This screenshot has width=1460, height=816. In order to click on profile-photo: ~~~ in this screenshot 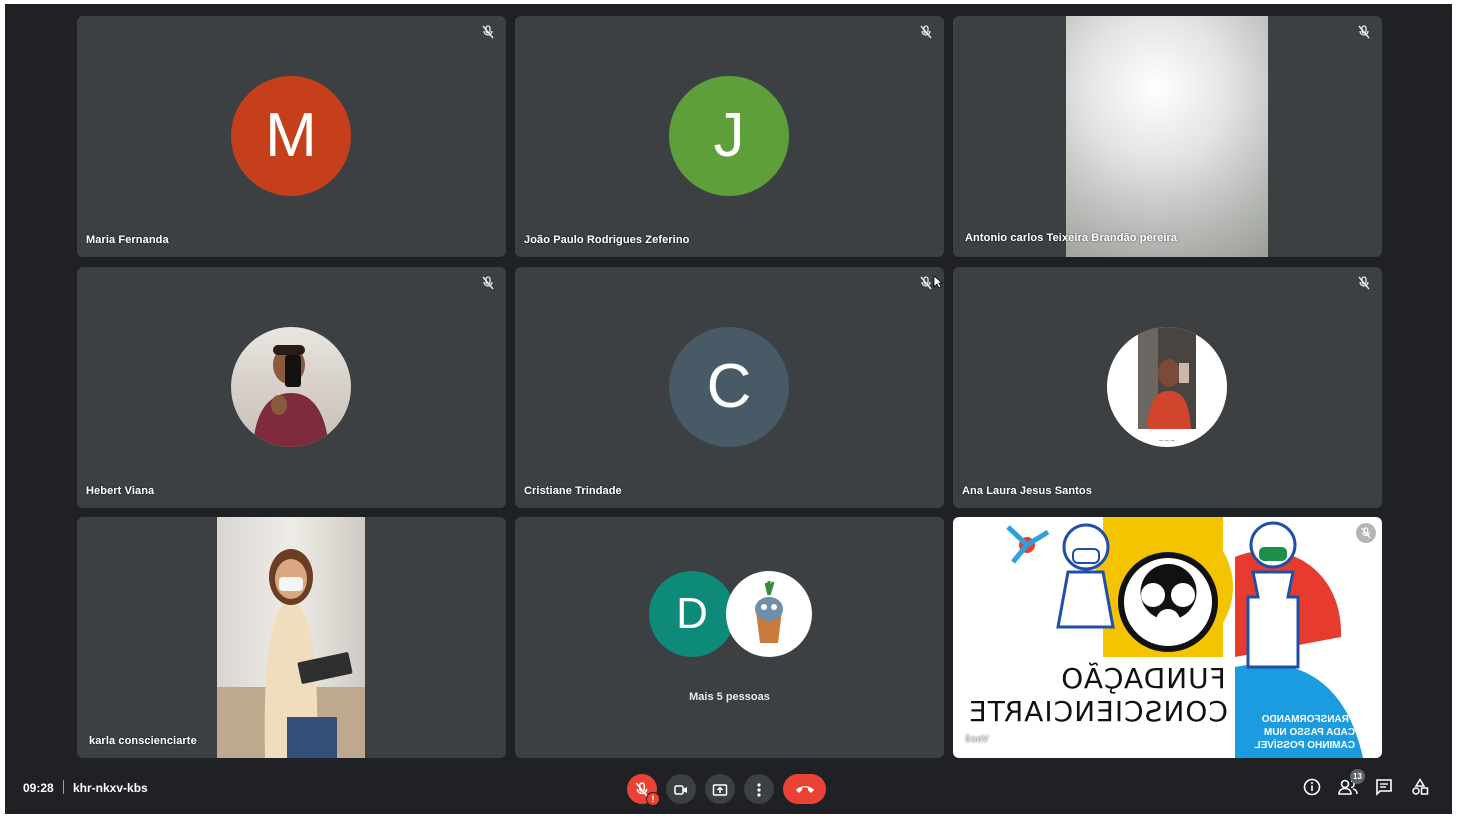, I will do `click(1167, 387)`.